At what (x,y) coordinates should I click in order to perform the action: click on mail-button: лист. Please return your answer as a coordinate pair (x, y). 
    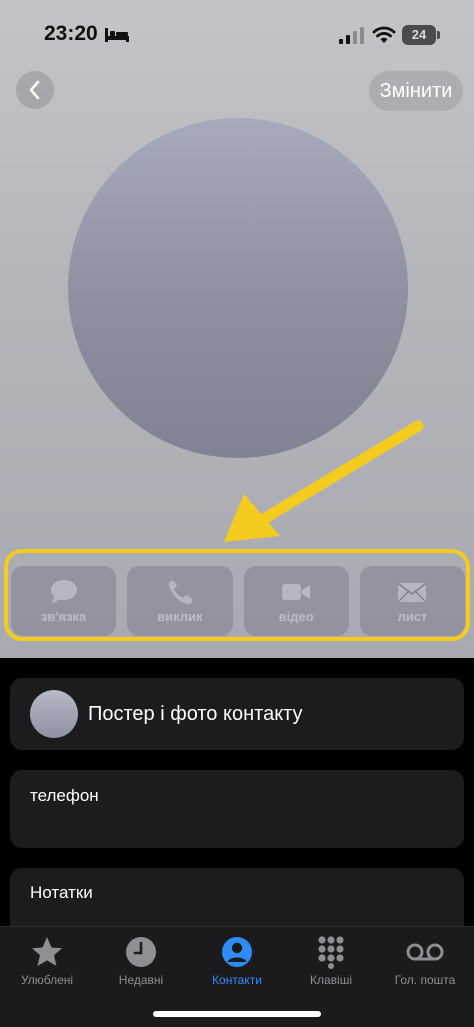
    Looking at the image, I should click on (412, 601).